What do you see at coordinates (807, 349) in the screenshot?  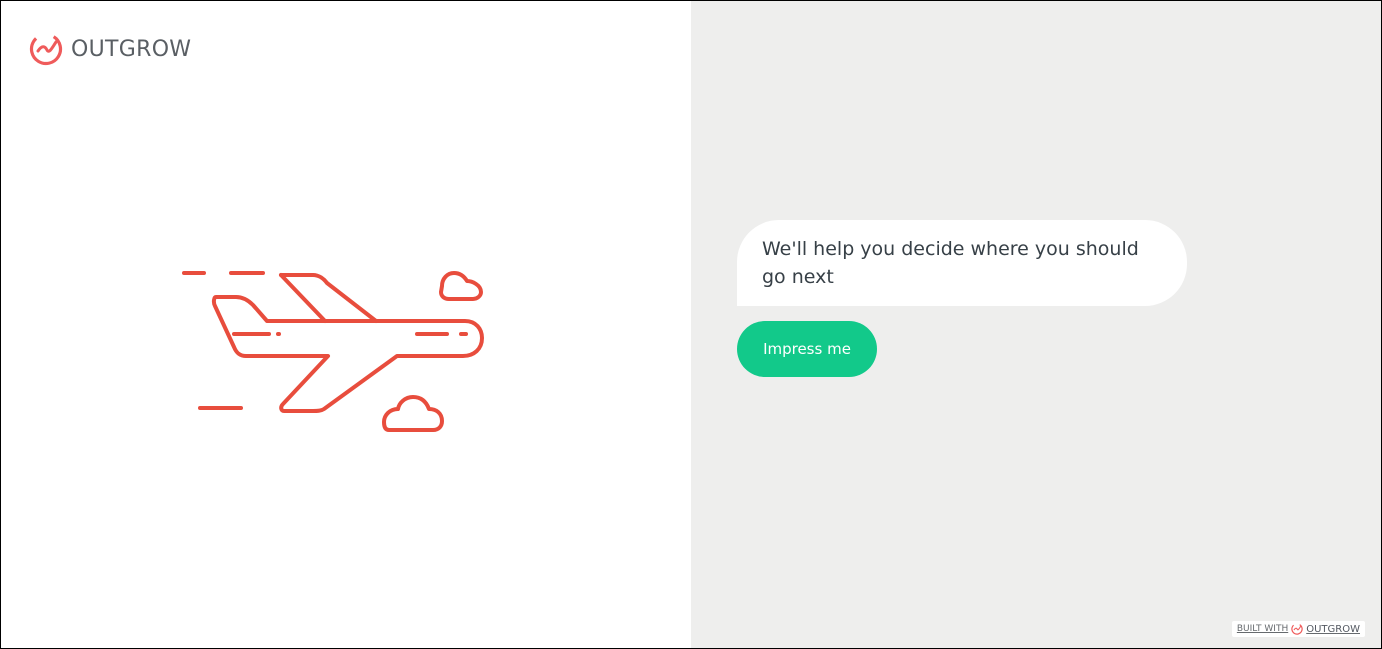 I see `impress-me-button: Impress me` at bounding box center [807, 349].